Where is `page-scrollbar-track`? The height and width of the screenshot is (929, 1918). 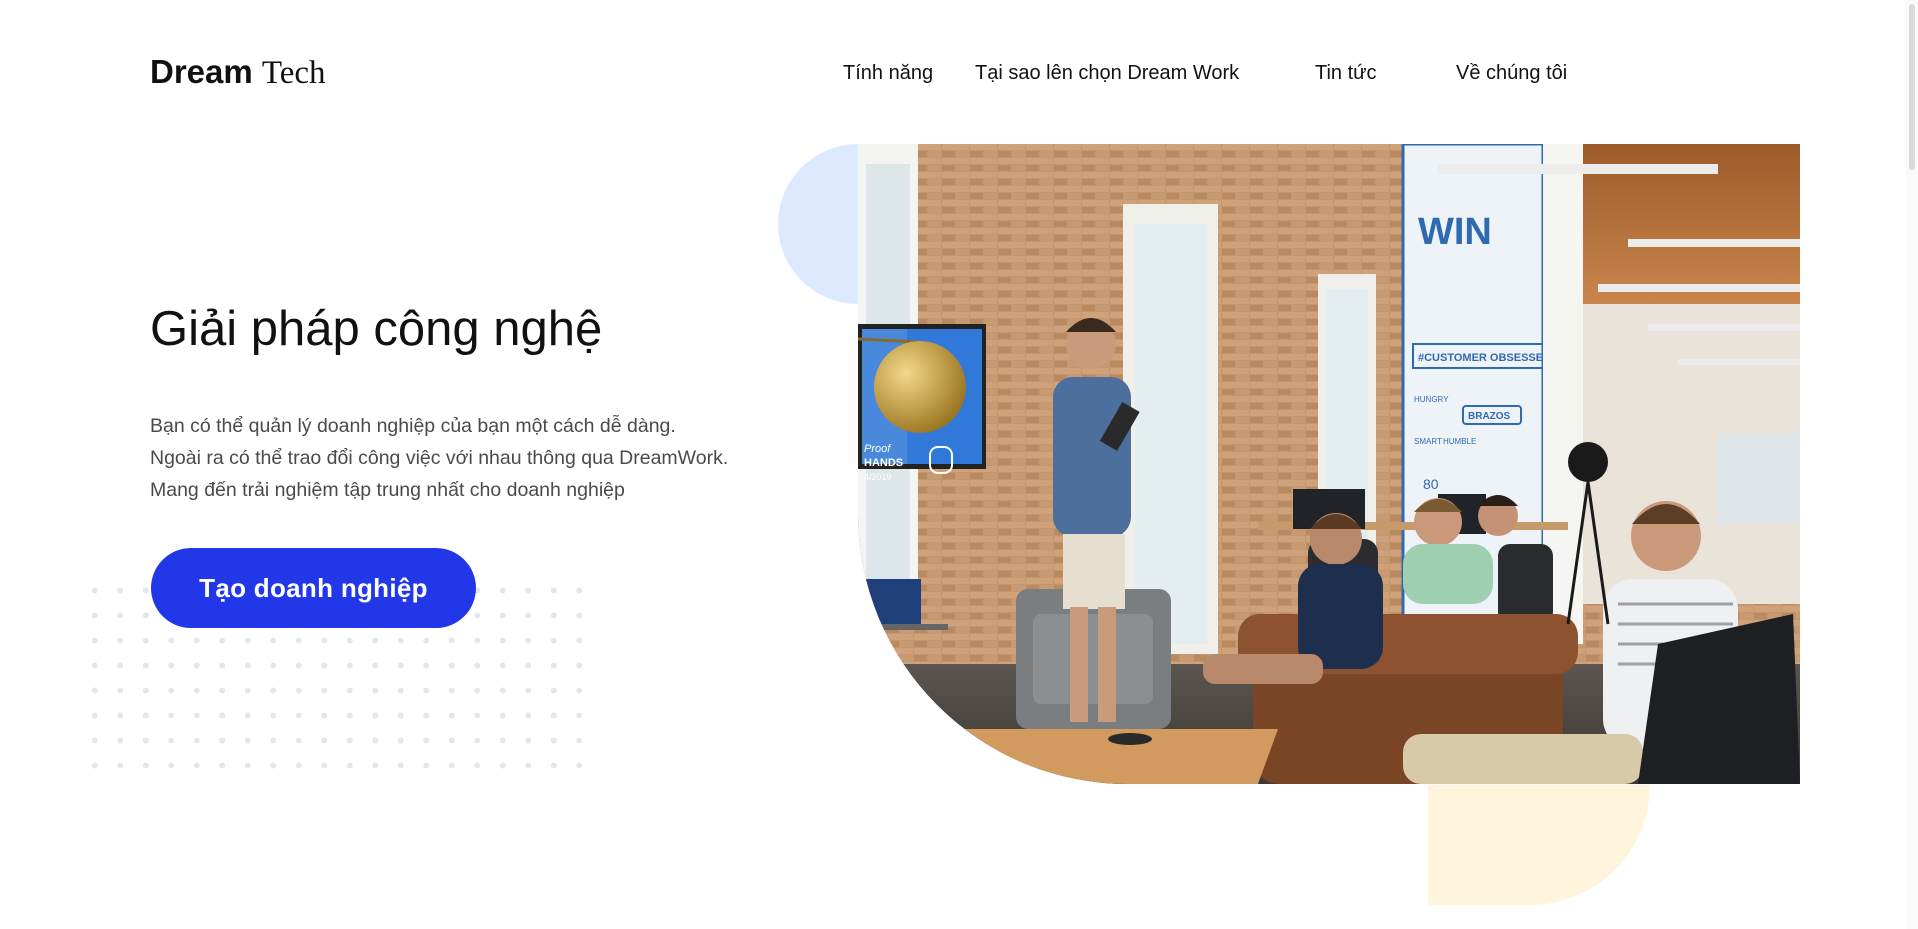 page-scrollbar-track is located at coordinates (1912, 464).